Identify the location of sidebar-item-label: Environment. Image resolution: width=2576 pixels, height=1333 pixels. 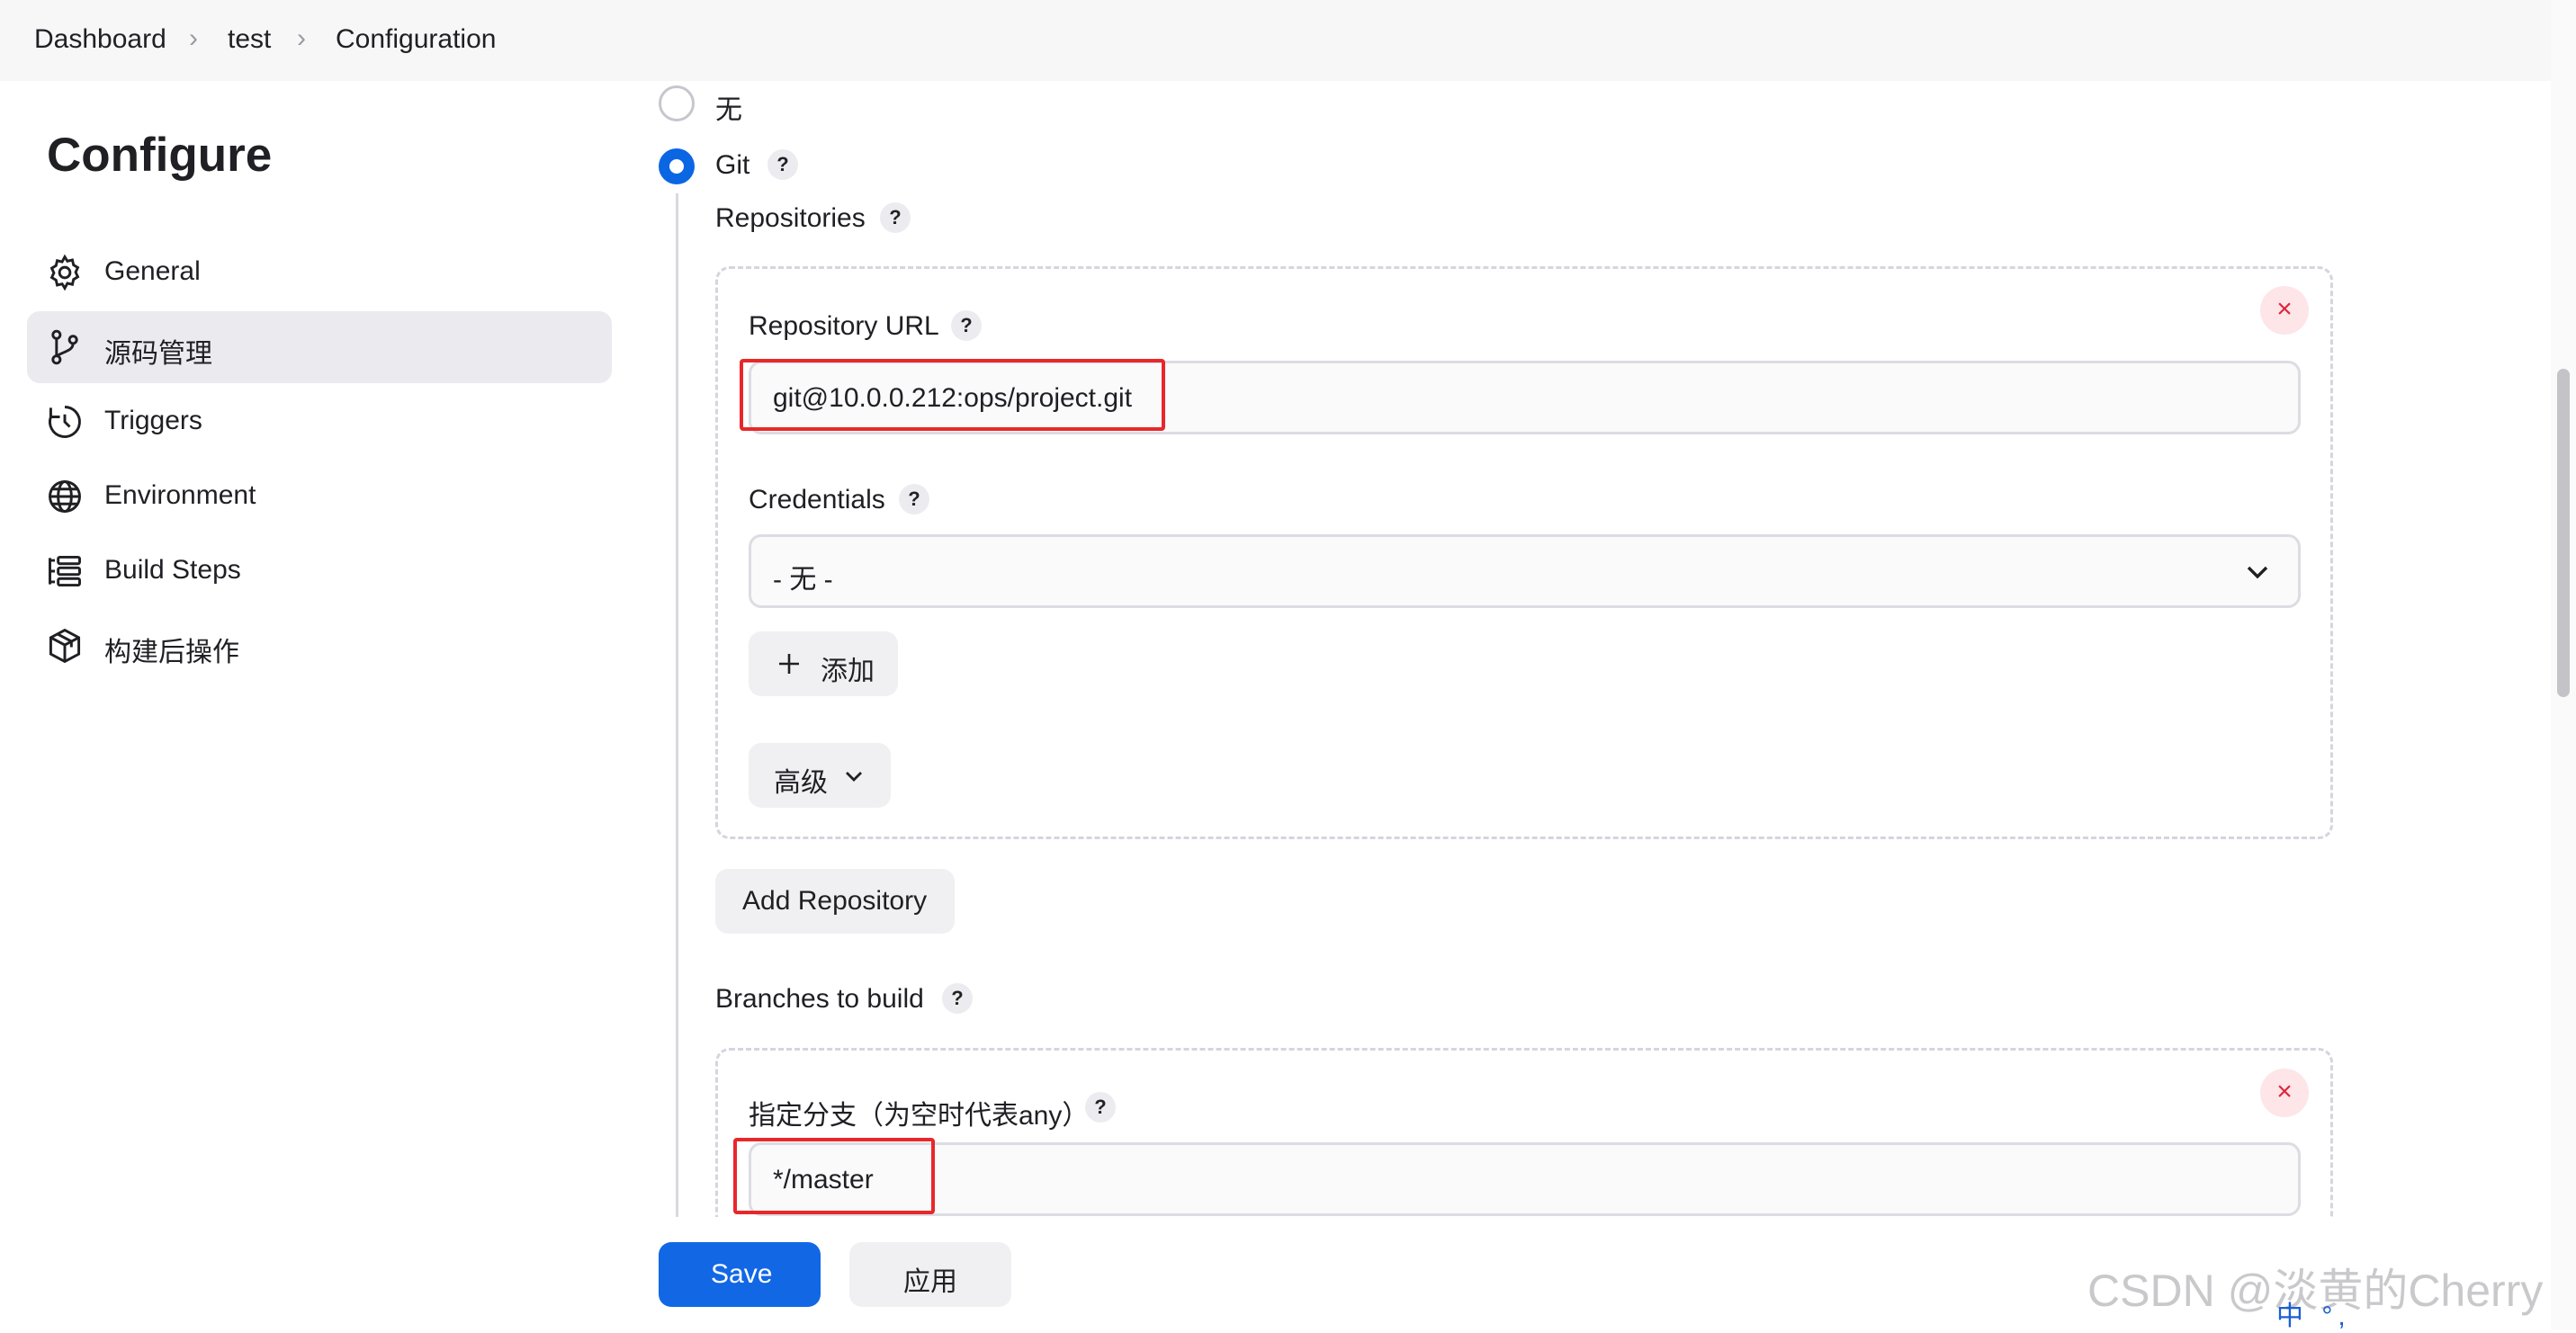
(180, 495).